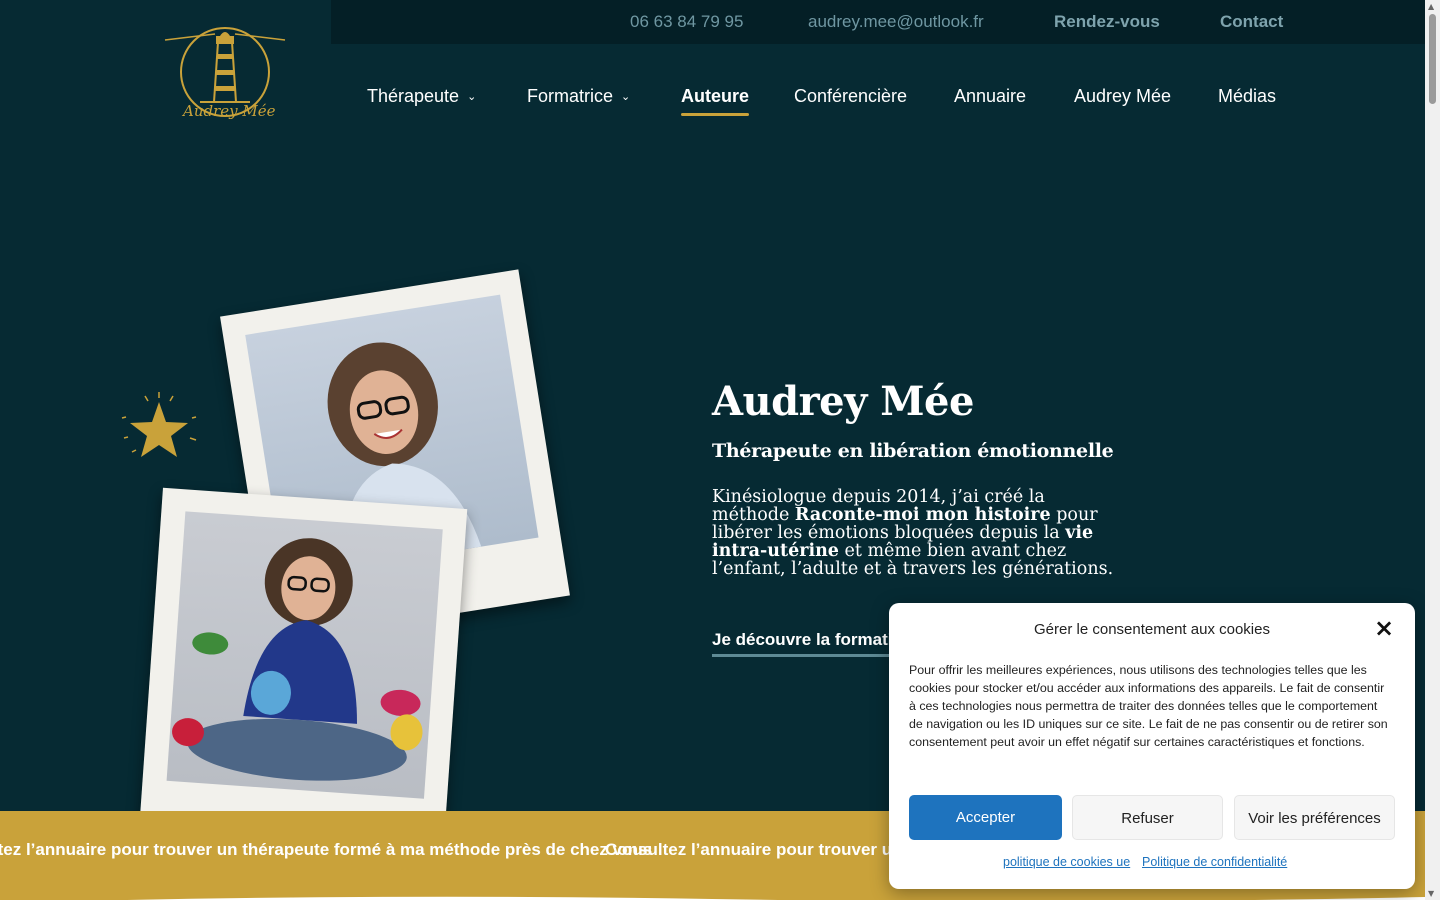 This screenshot has height=900, width=1440. Describe the element at coordinates (715, 101) in the screenshot. I see `nav-item-auteure: Auteure` at that location.